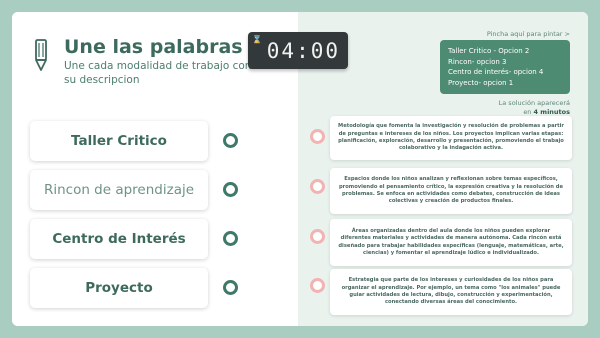 Image resolution: width=600 pixels, height=338 pixels. What do you see at coordinates (119, 190) in the screenshot?
I see `word-card-rincon-de-aprendizaje: Rincon de aprendizaje` at bounding box center [119, 190].